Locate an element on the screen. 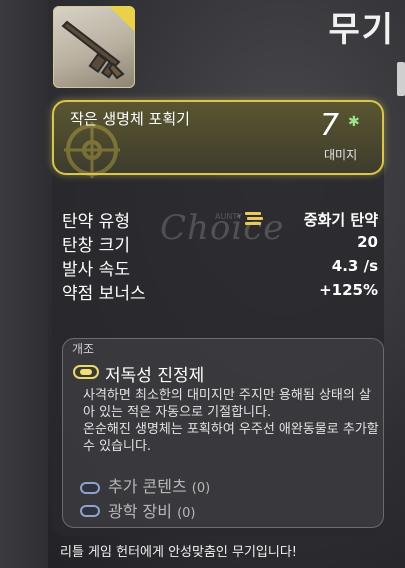 The width and height of the screenshot is (405, 568). weapon-thumbnail is located at coordinates (94, 47).